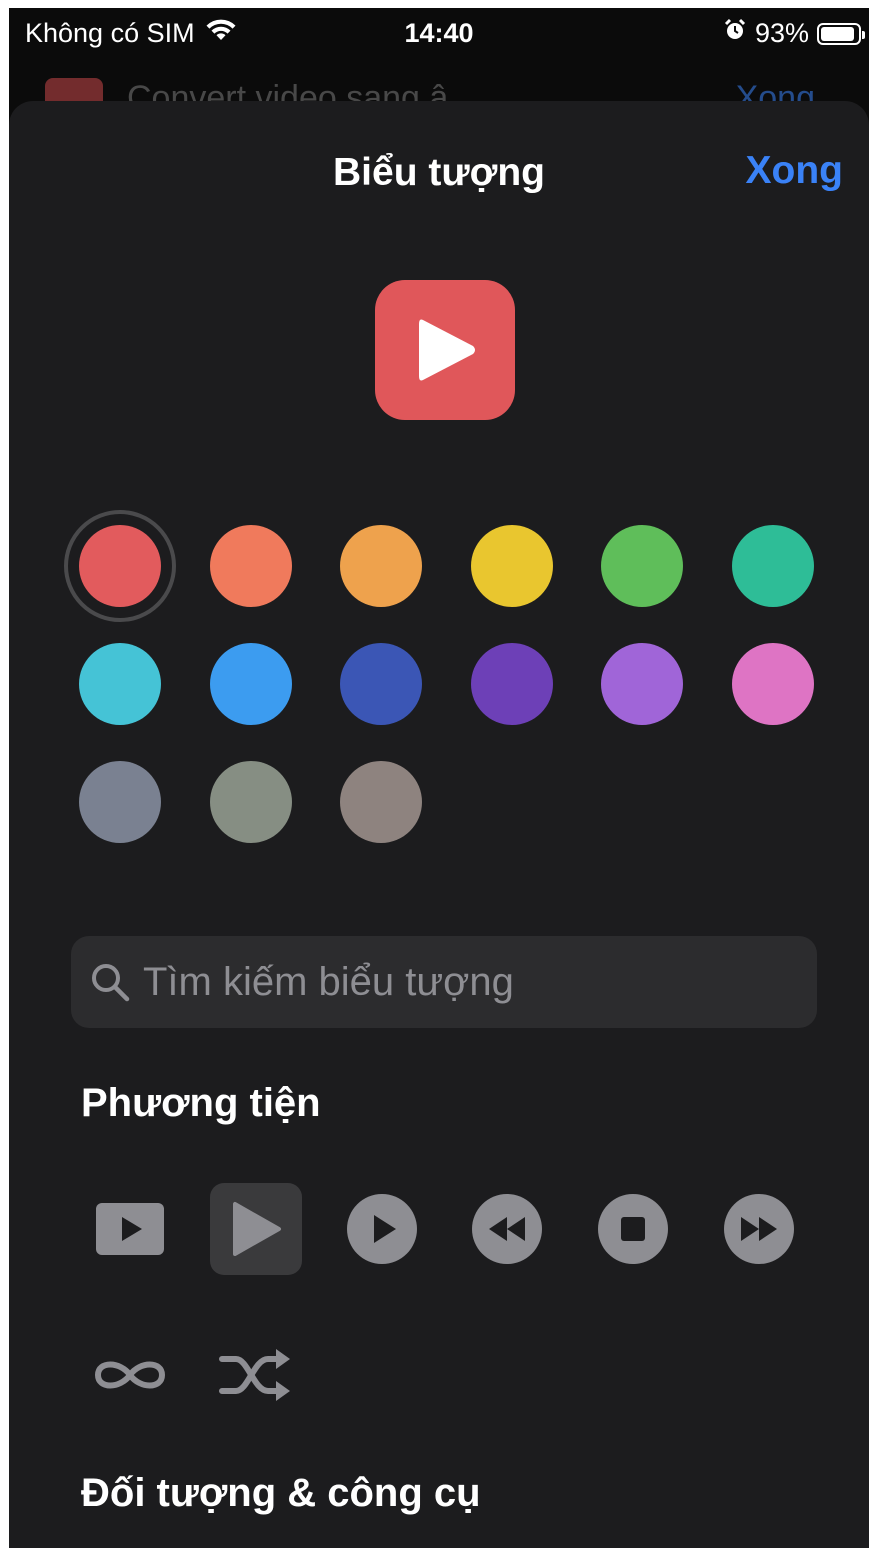  I want to click on color-swatch-pink, so click(772, 684).